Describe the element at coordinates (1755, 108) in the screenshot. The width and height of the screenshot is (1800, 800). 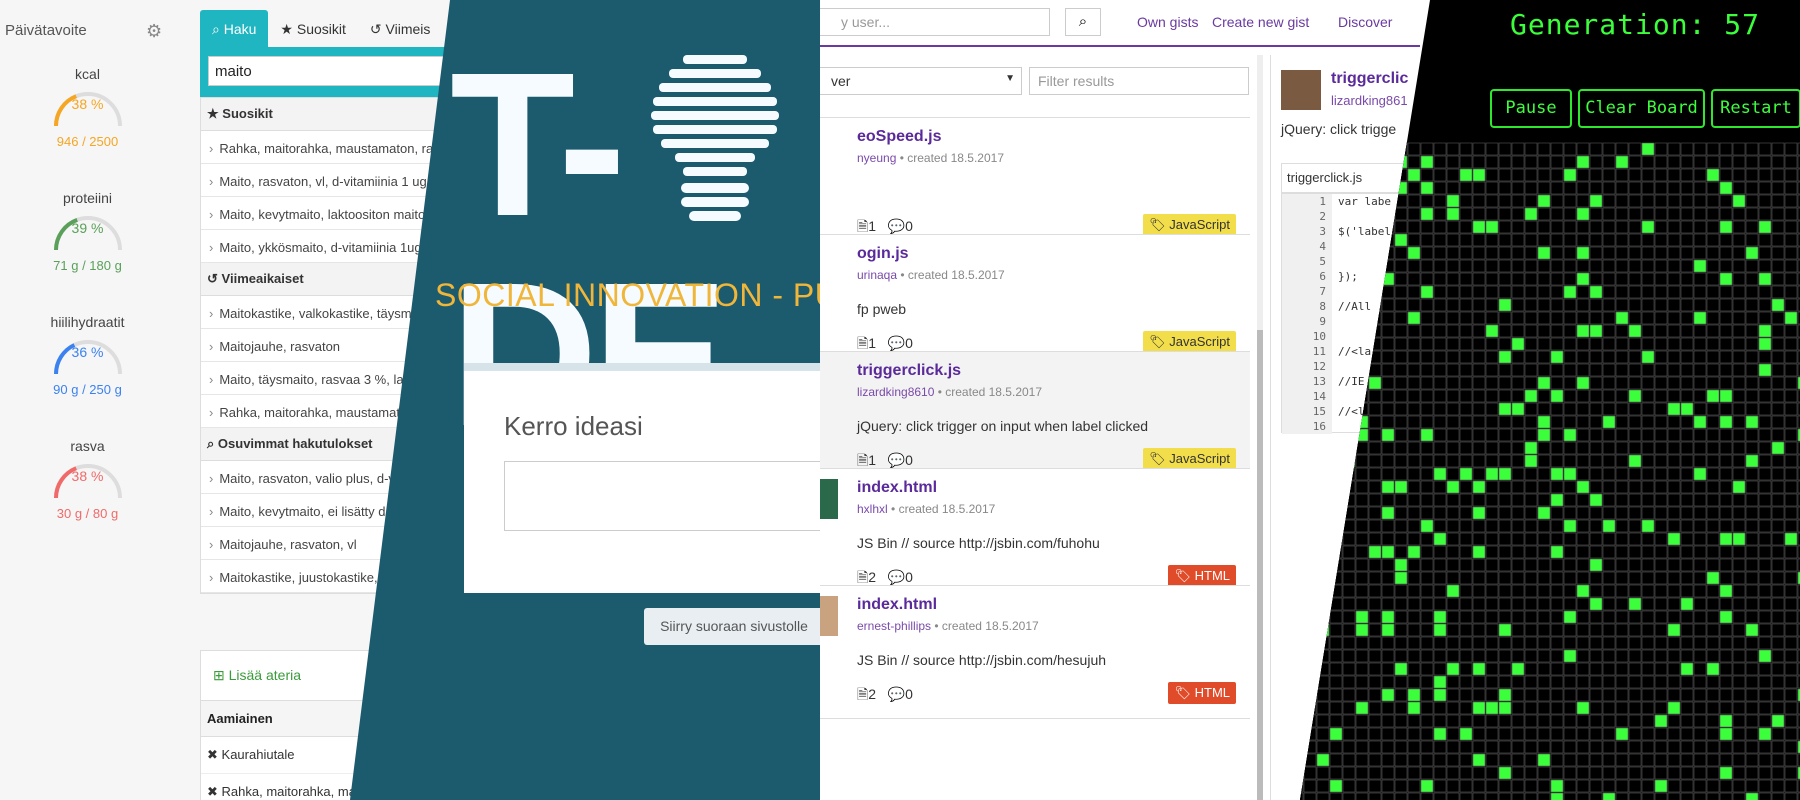
I see `restart-button: Restart` at that location.